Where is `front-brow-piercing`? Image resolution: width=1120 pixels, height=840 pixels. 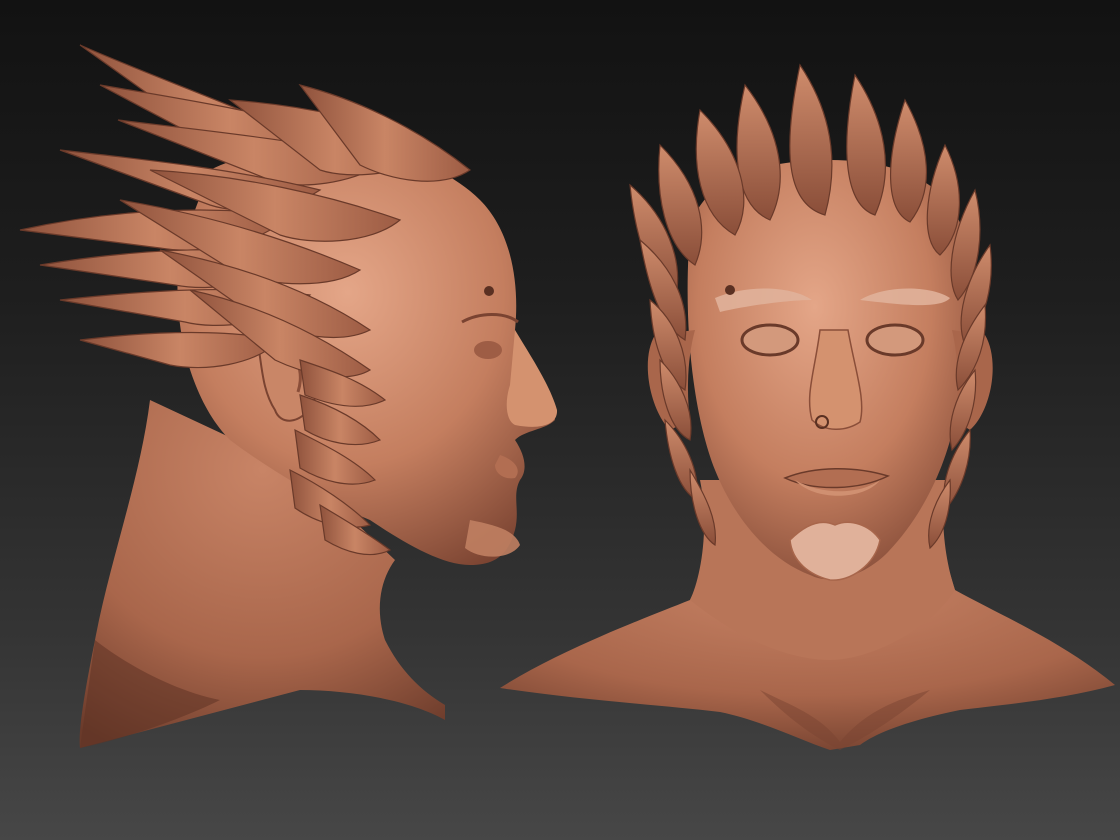 front-brow-piercing is located at coordinates (730, 290).